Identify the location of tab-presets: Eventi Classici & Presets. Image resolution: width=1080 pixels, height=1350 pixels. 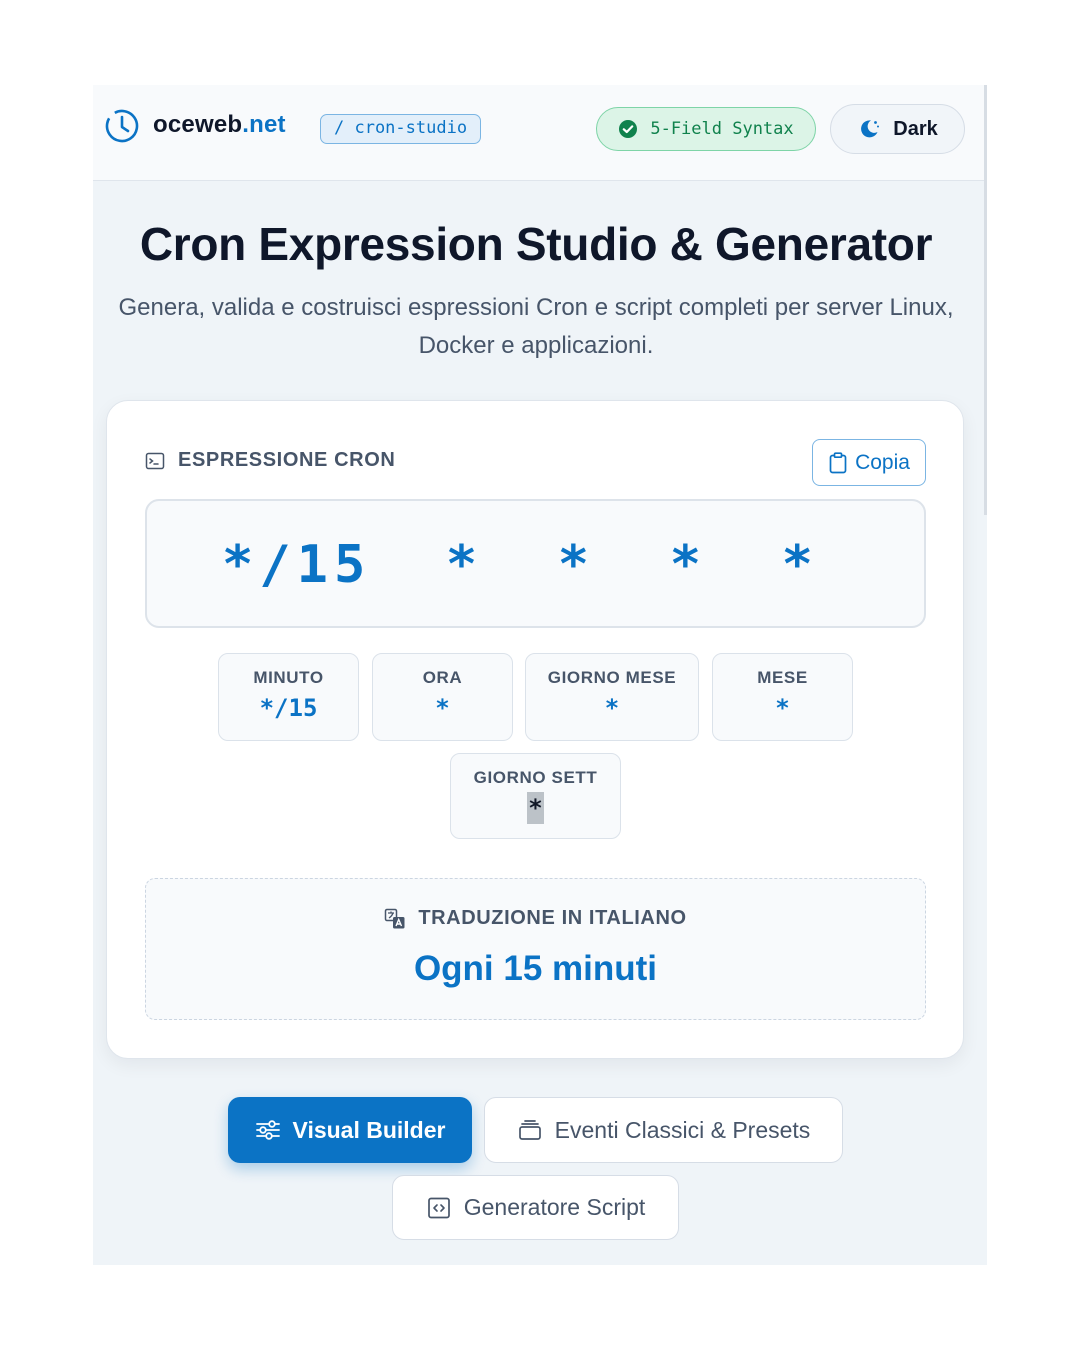
(663, 1130).